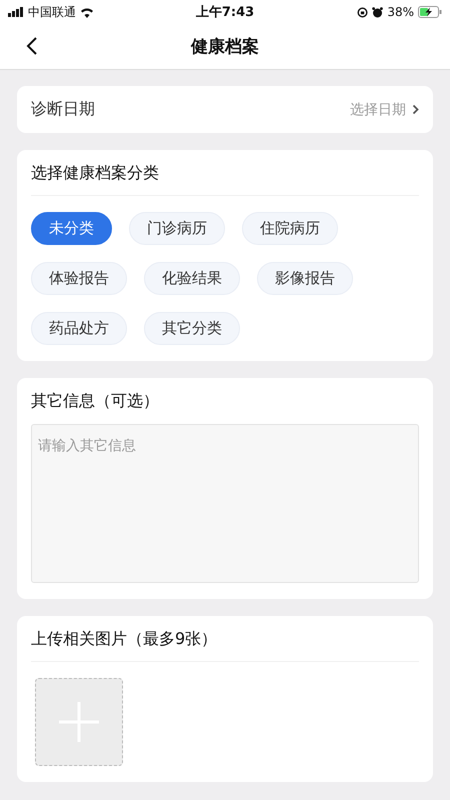 The height and width of the screenshot is (800, 450). I want to click on back-icon, so click(32, 46).